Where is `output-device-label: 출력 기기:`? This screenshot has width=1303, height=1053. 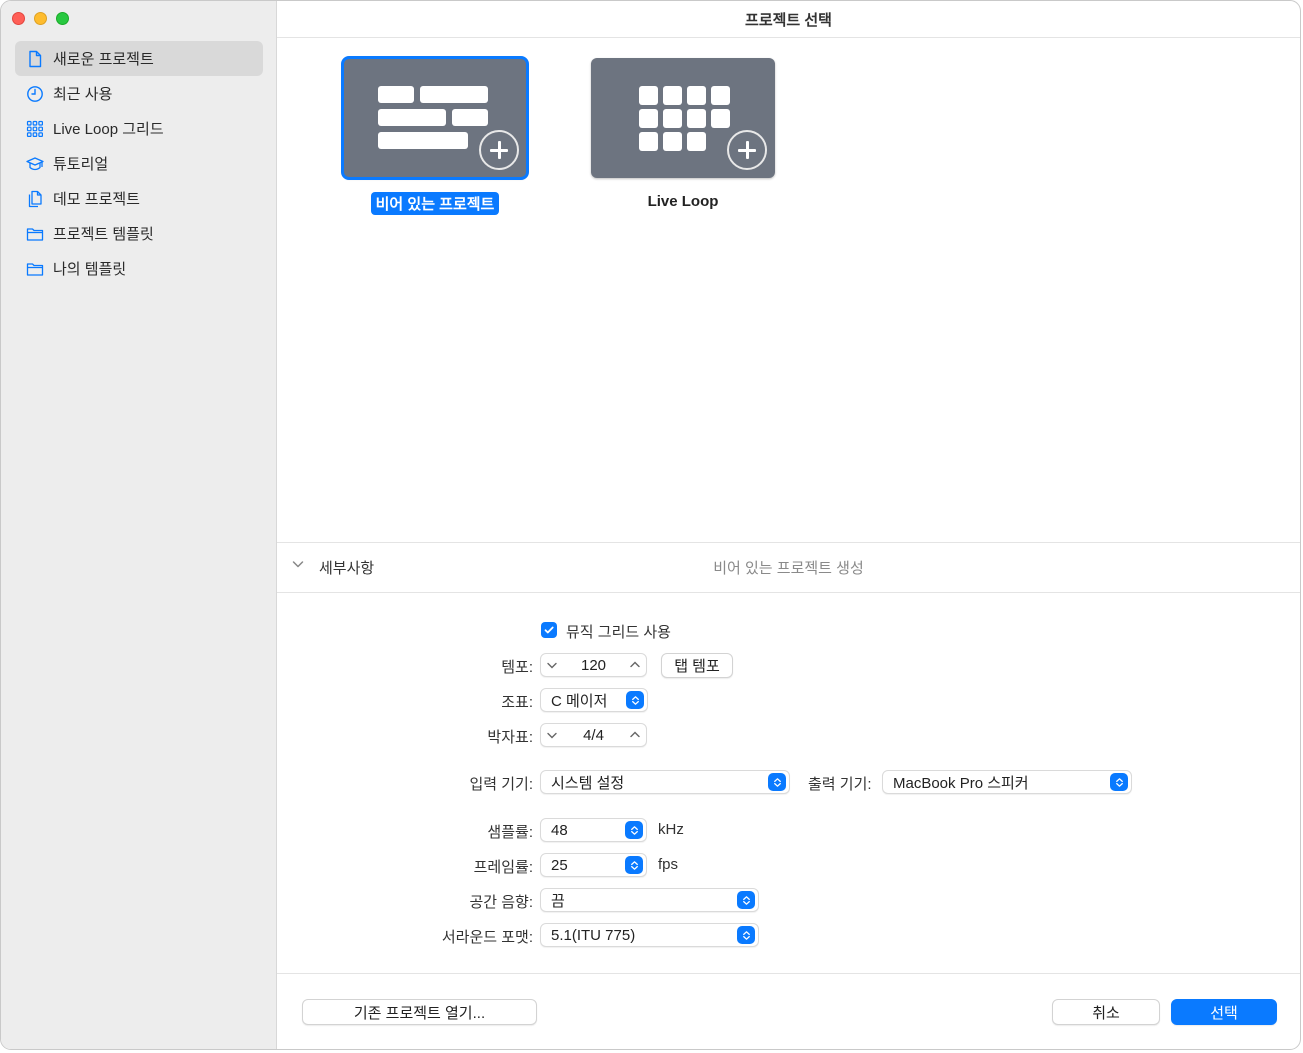
output-device-label: 출력 기기: is located at coordinates (840, 784).